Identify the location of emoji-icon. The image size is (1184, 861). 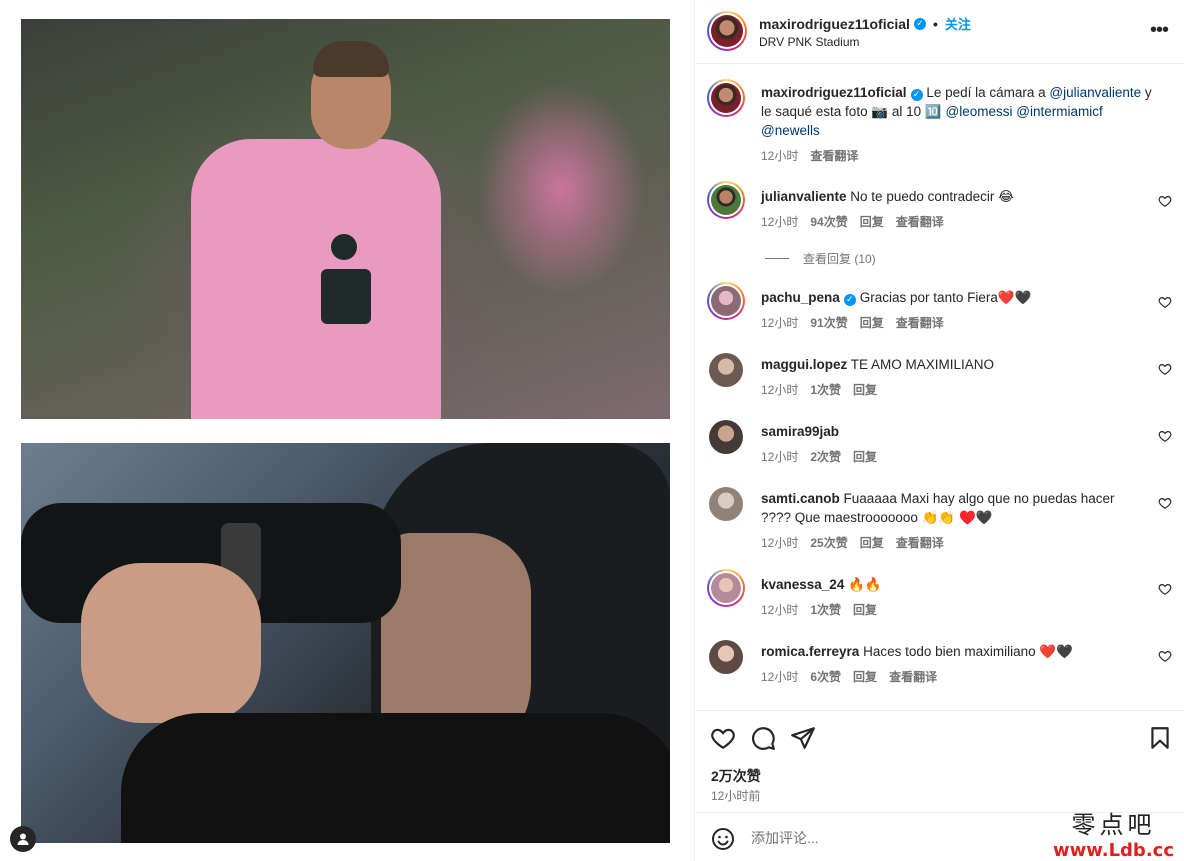
(723, 839).